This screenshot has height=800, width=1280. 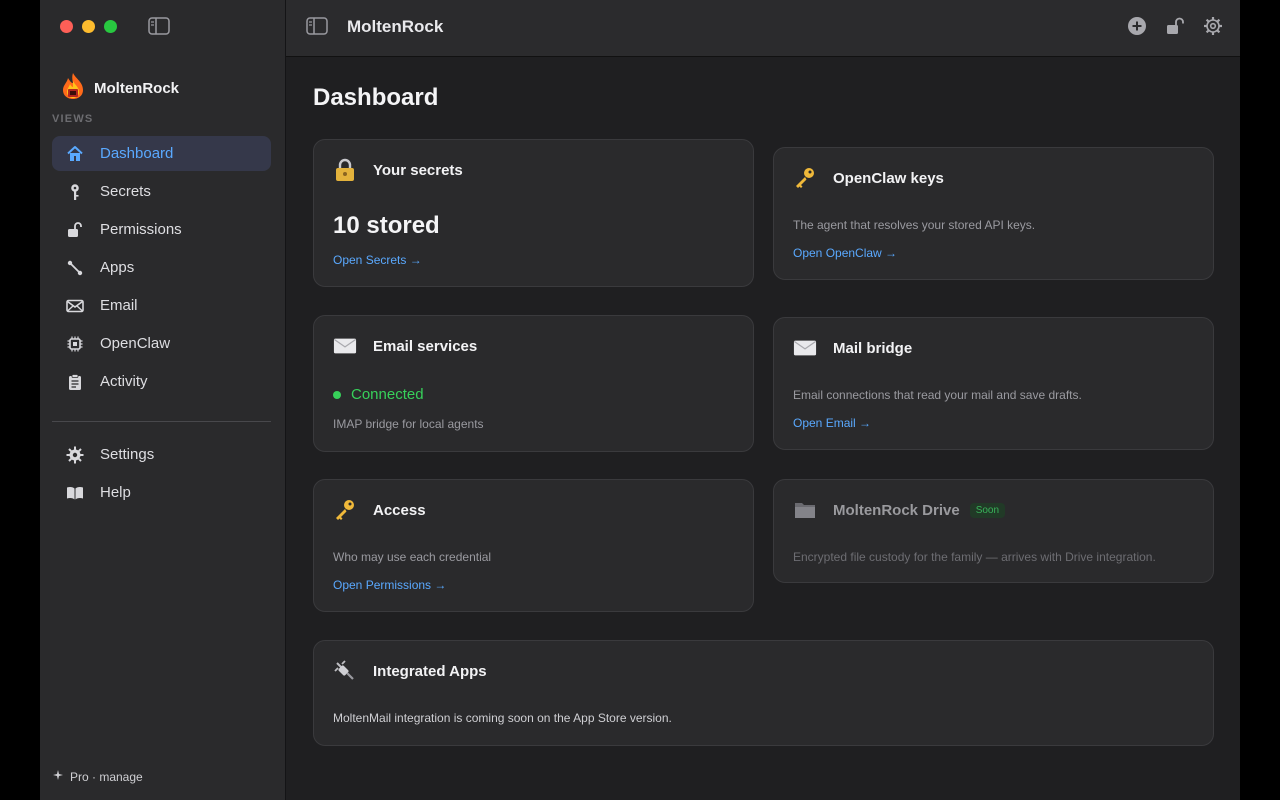 I want to click on plug-icon, so click(x=345, y=671).